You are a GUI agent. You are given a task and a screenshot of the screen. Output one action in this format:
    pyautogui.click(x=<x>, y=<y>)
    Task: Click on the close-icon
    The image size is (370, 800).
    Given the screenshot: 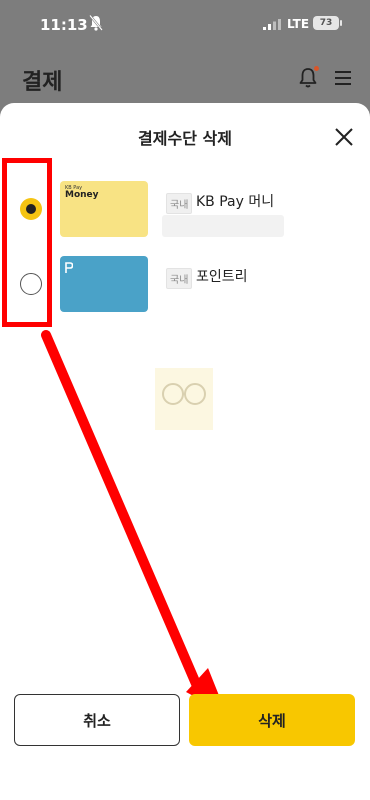 What is the action you would take?
    pyautogui.click(x=344, y=137)
    